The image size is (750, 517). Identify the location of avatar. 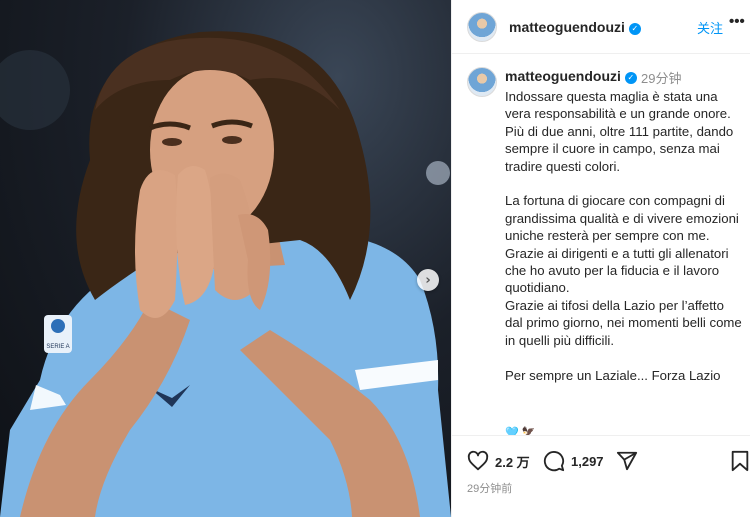
(482, 27).